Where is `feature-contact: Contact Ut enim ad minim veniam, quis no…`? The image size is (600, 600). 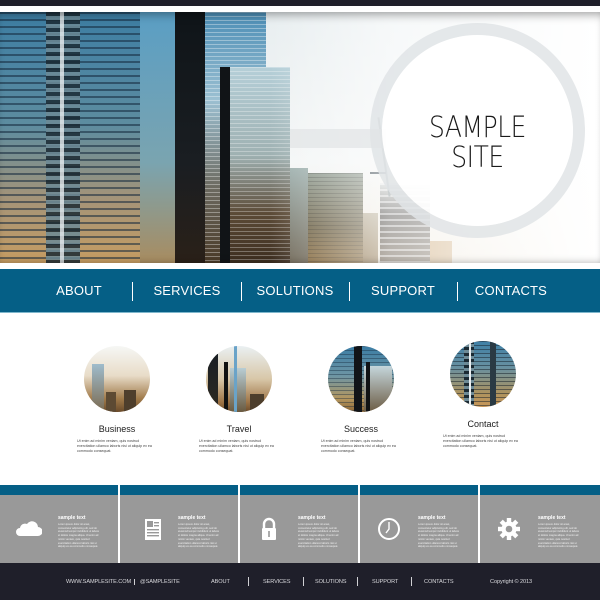
feature-contact: Contact Ut enim ad minim veniam, quis no… is located at coordinates (483, 395).